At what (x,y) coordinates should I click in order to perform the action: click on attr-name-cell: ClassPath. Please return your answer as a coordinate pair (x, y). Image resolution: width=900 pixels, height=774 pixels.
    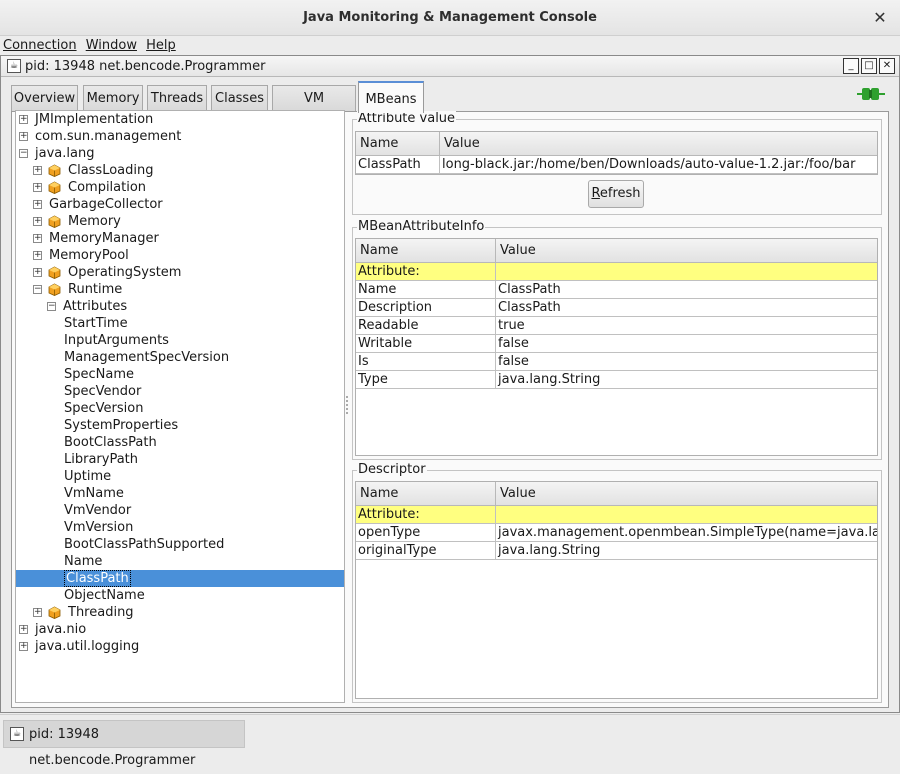
    Looking at the image, I should click on (398, 165).